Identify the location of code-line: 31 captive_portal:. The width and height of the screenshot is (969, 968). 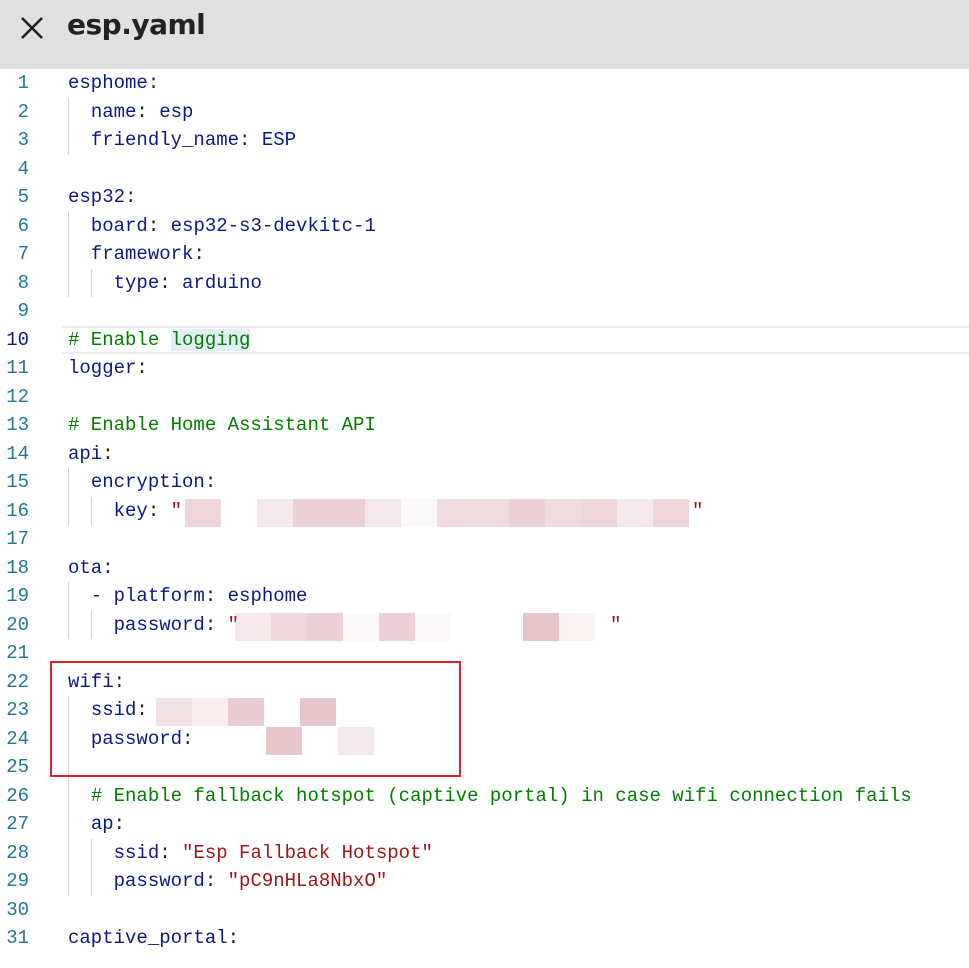
(484, 938).